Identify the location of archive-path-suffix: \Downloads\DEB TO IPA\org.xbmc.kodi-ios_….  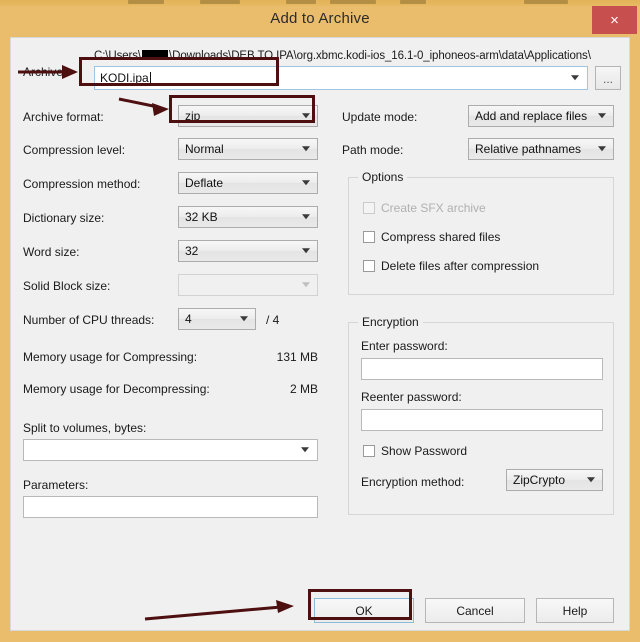
(380, 56).